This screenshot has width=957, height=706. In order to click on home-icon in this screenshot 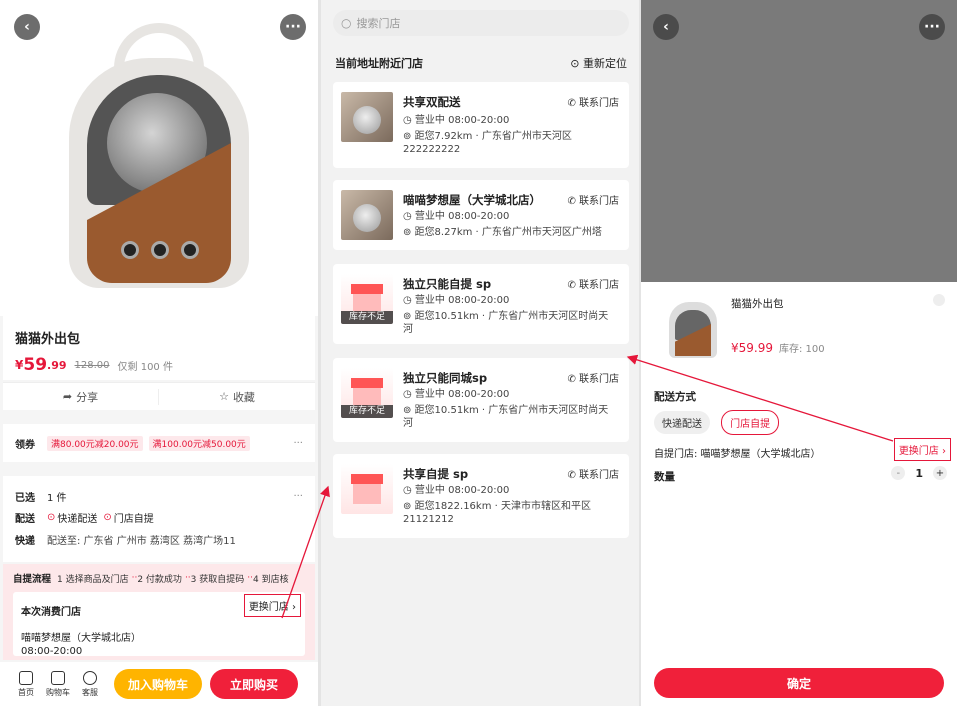, I will do `click(26, 677)`.